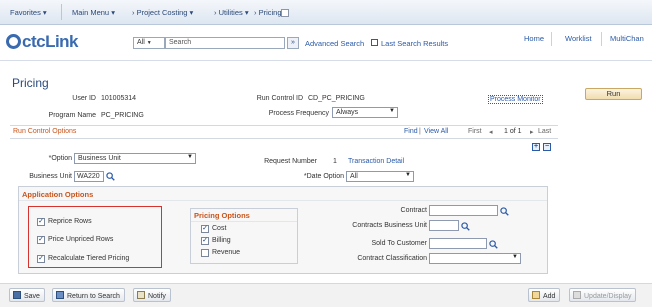  What do you see at coordinates (547, 147) in the screenshot?
I see `delete-row-icon: −` at bounding box center [547, 147].